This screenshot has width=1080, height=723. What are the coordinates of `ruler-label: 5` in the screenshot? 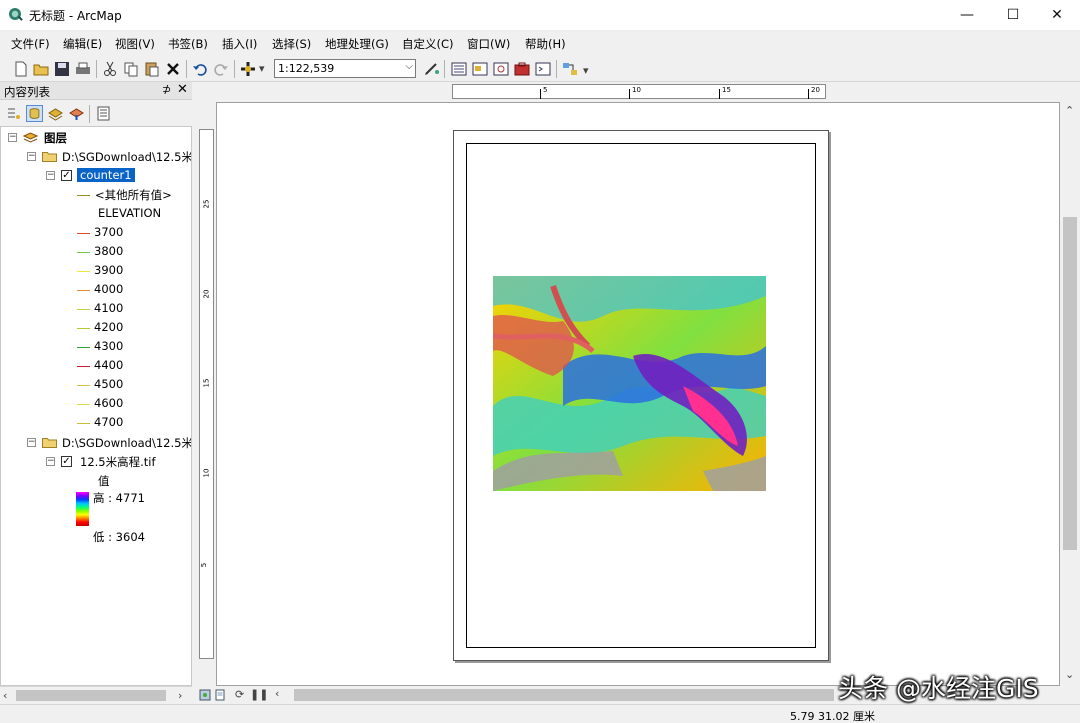 It's located at (204, 565).